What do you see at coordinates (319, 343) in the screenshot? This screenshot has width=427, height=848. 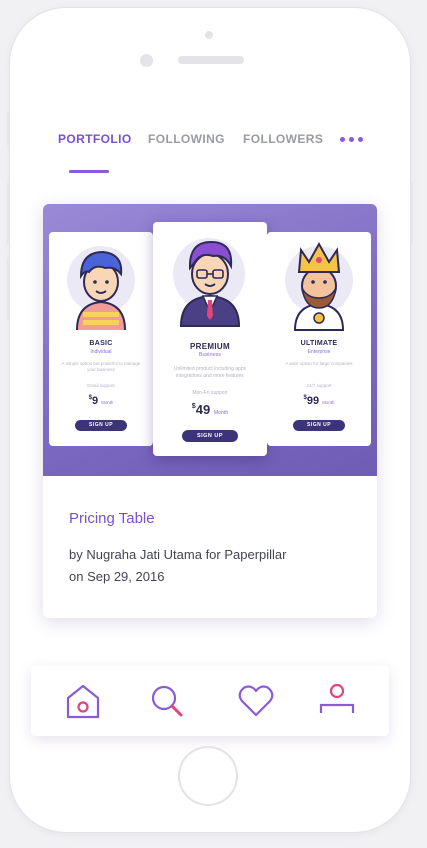 I see `plan-name: ULTIMATE` at bounding box center [319, 343].